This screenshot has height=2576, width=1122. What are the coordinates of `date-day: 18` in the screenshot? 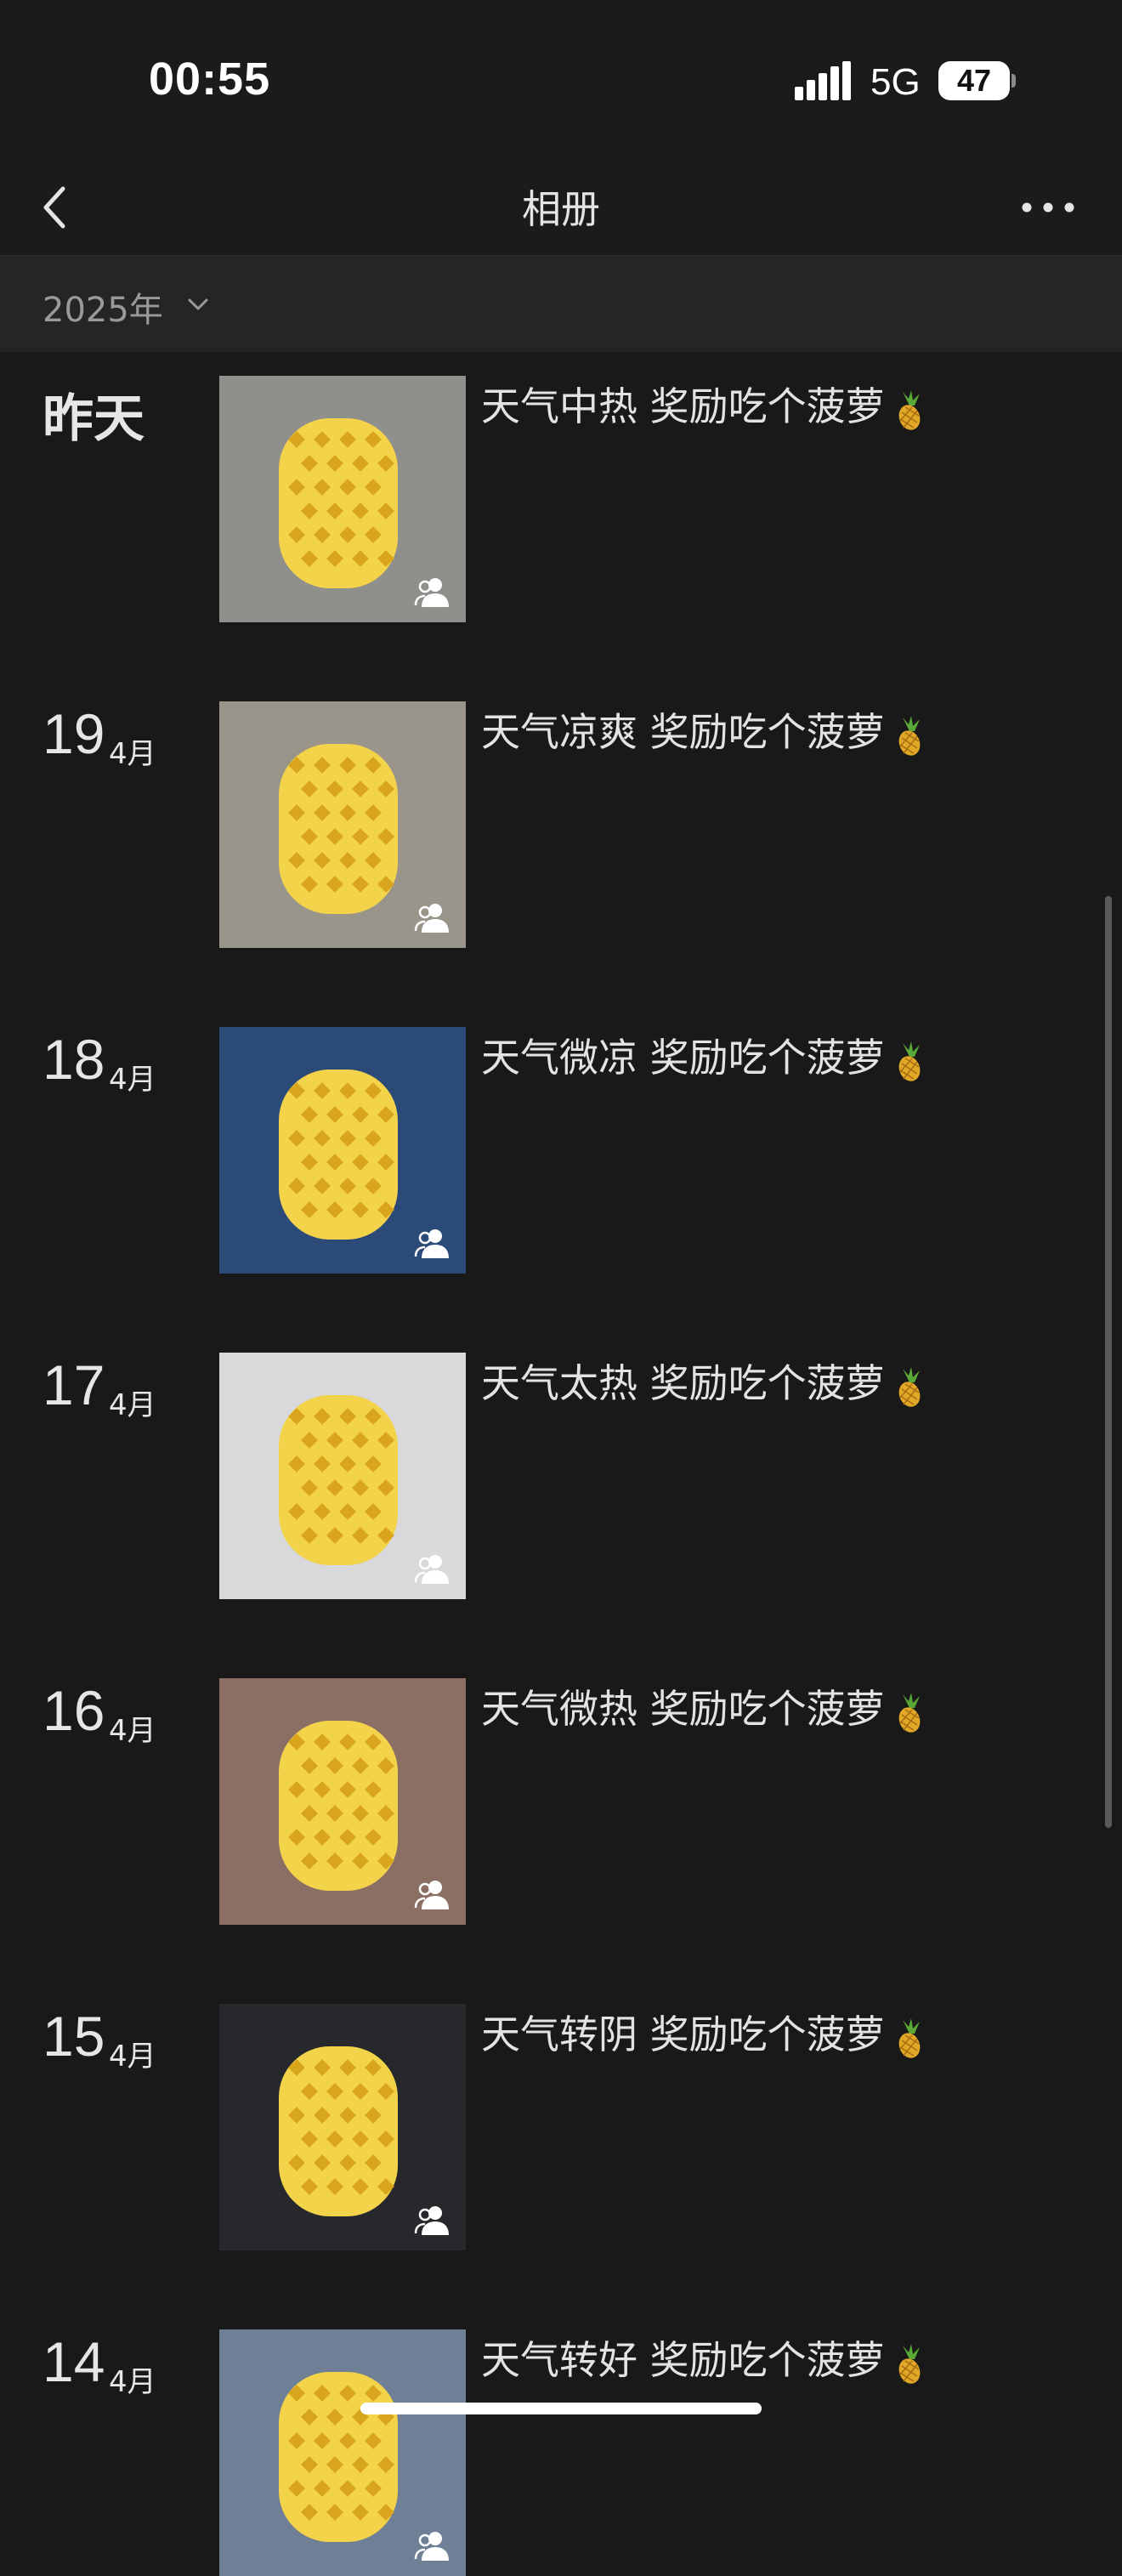 It's located at (73, 1059).